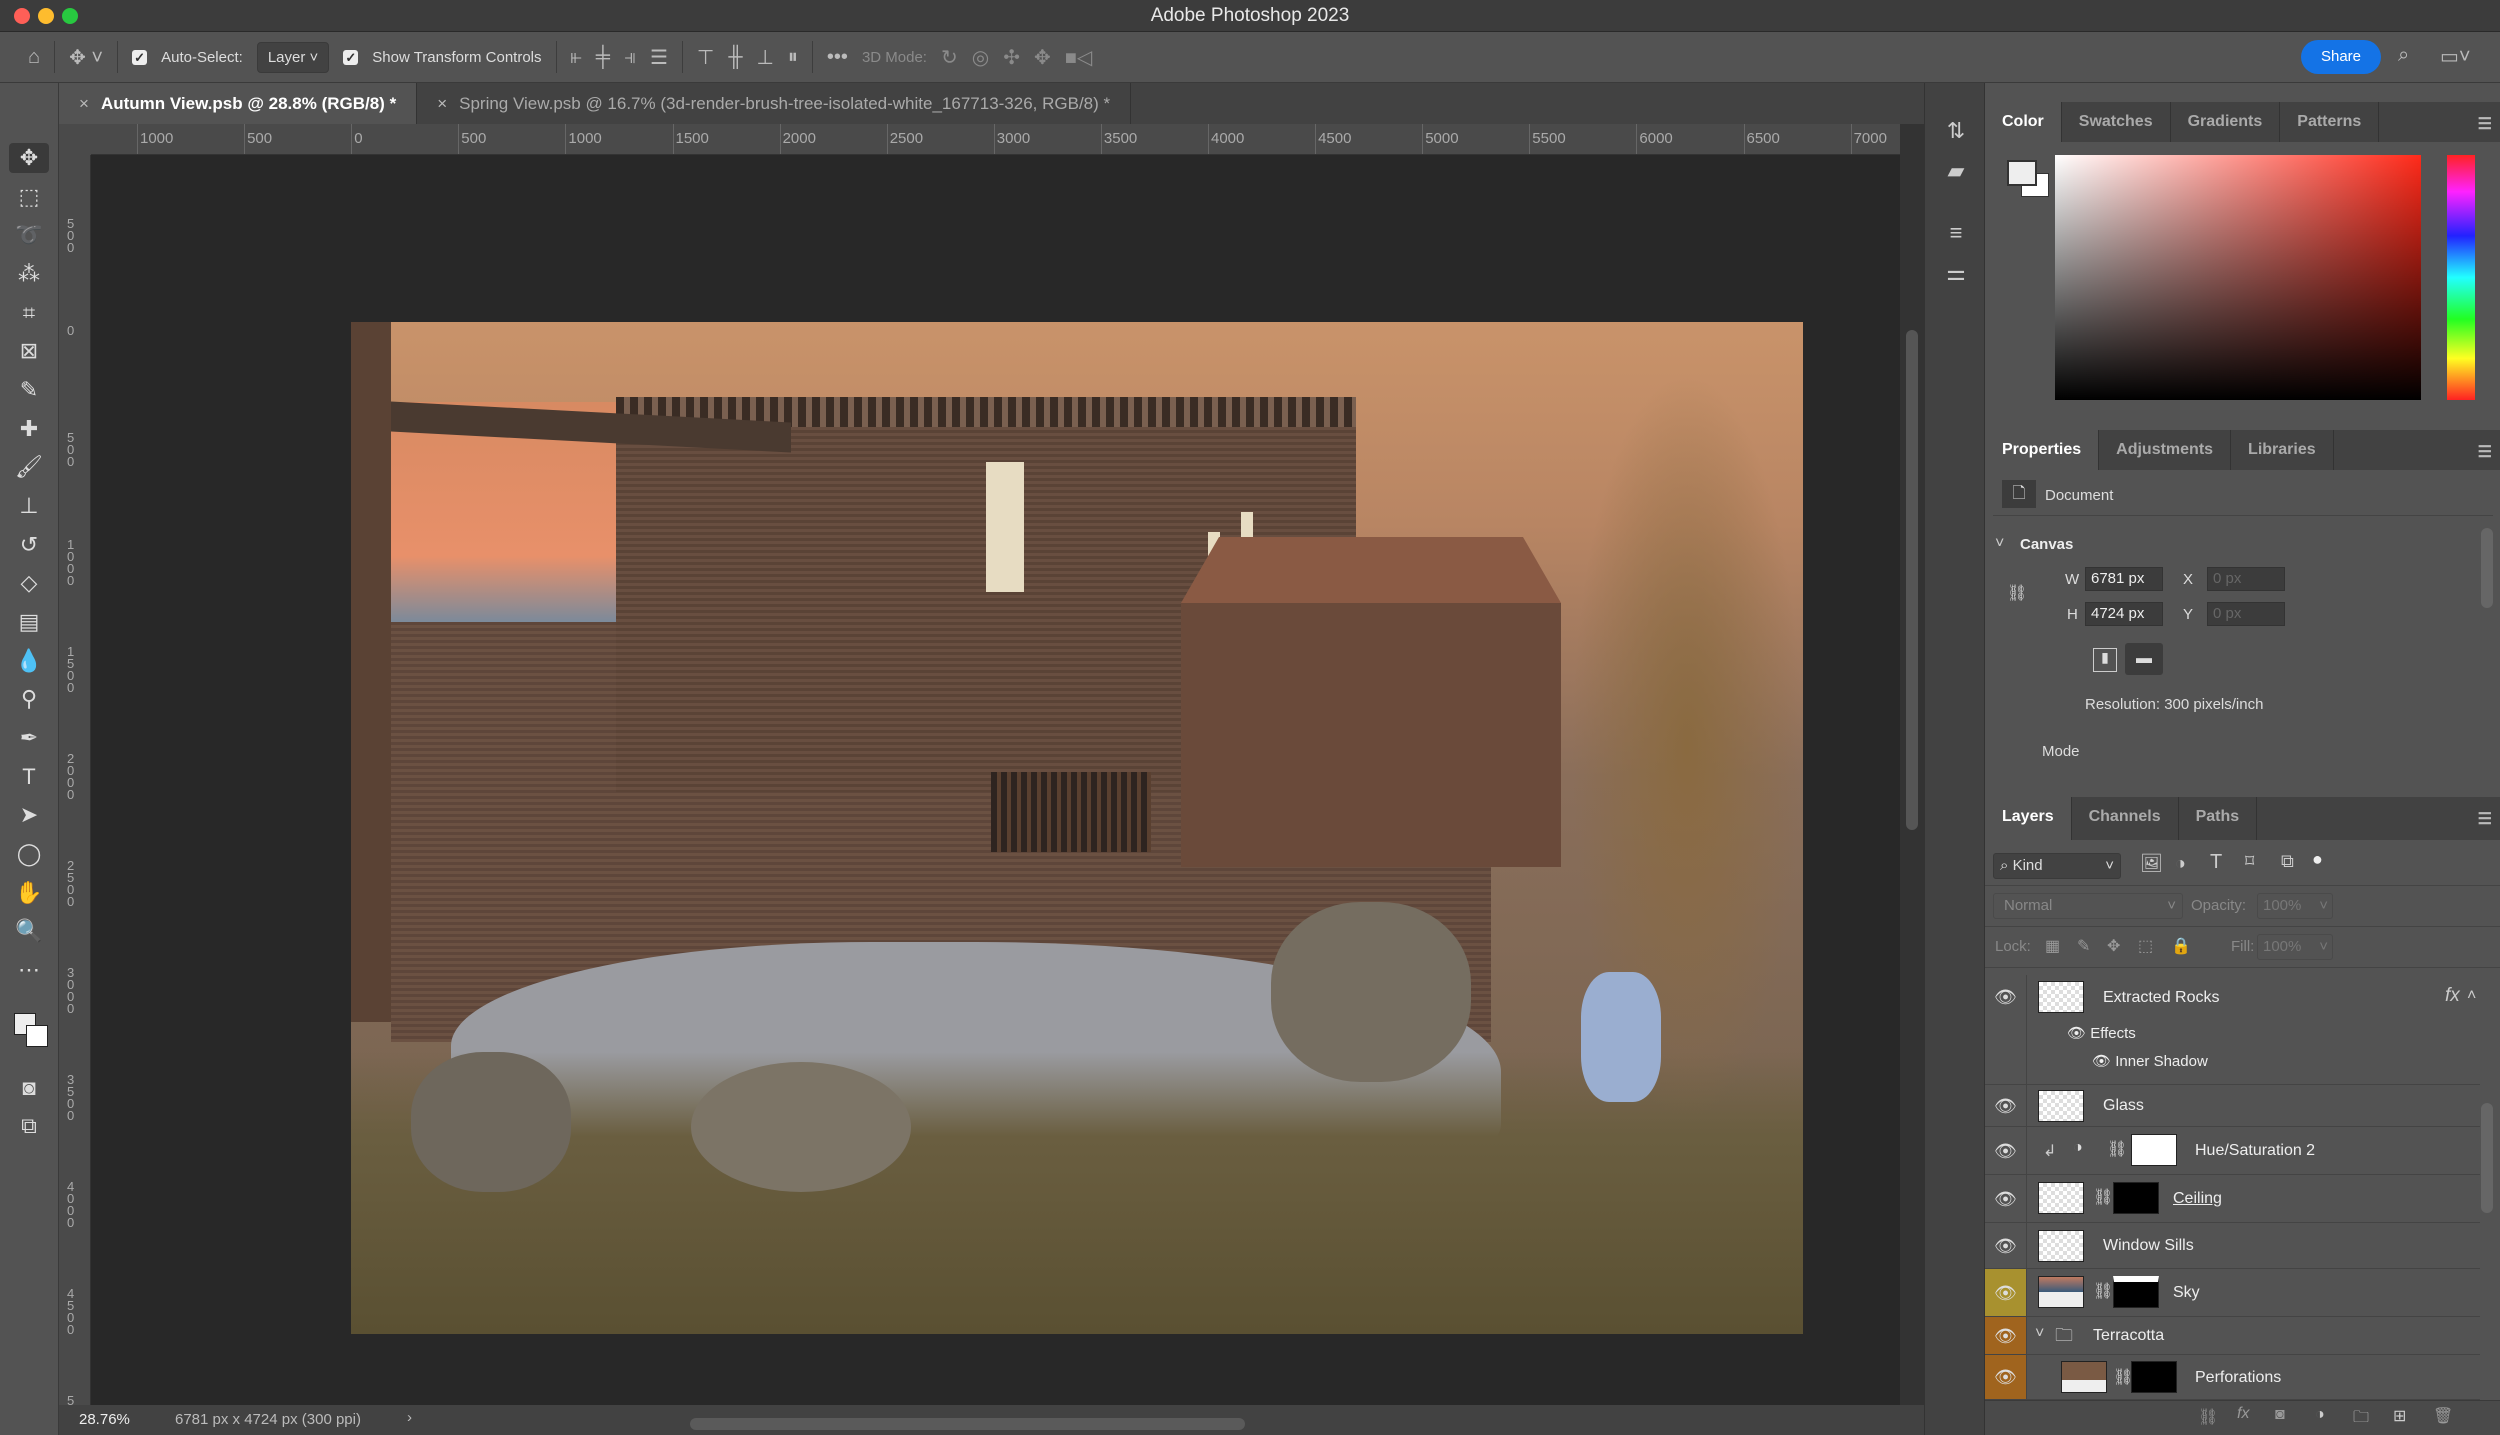 The height and width of the screenshot is (1435, 2500). I want to click on move-tool-icon: ✥, so click(29, 158).